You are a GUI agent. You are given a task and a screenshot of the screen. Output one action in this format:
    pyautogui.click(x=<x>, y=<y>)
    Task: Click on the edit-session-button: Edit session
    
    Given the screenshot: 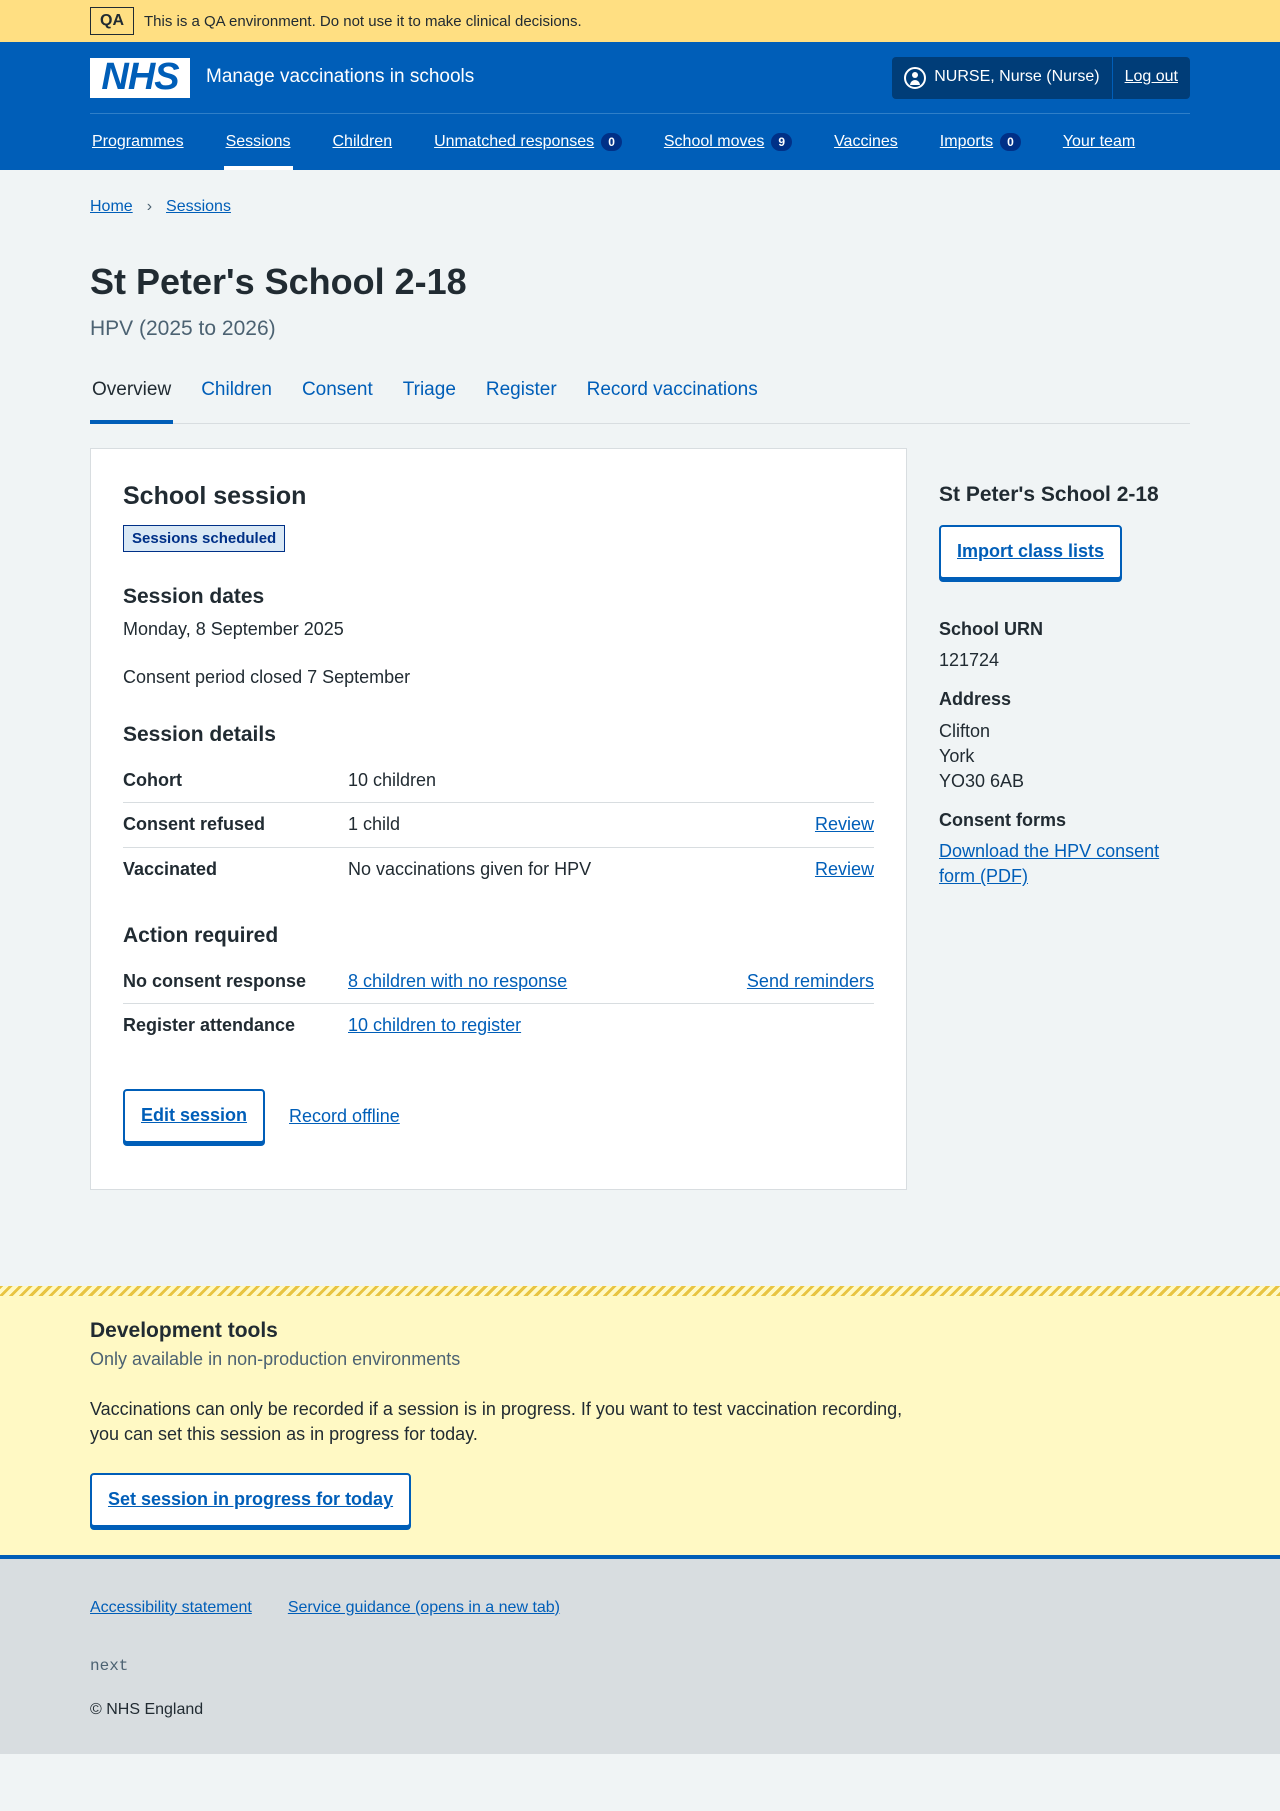 What is the action you would take?
    pyautogui.click(x=194, y=1116)
    